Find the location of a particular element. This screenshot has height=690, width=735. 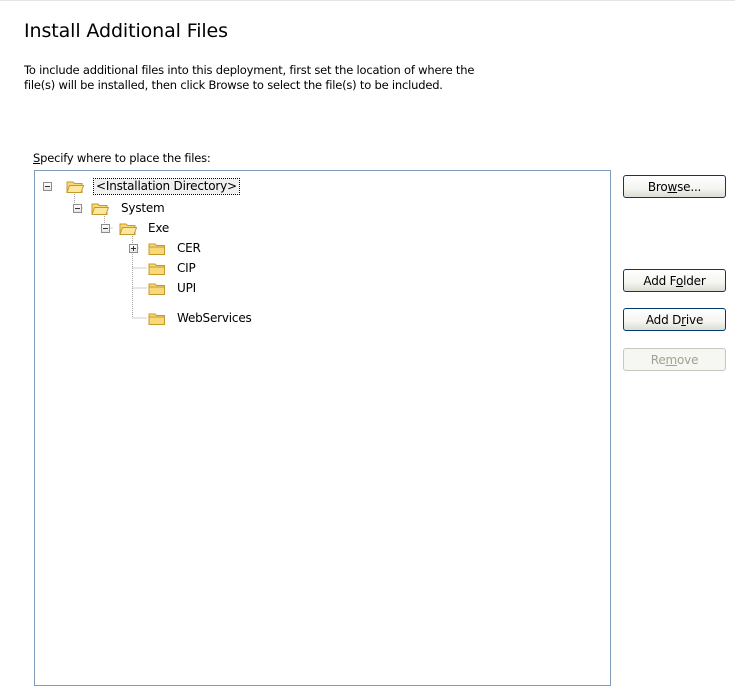

remove-label-key: m is located at coordinates (671, 359).